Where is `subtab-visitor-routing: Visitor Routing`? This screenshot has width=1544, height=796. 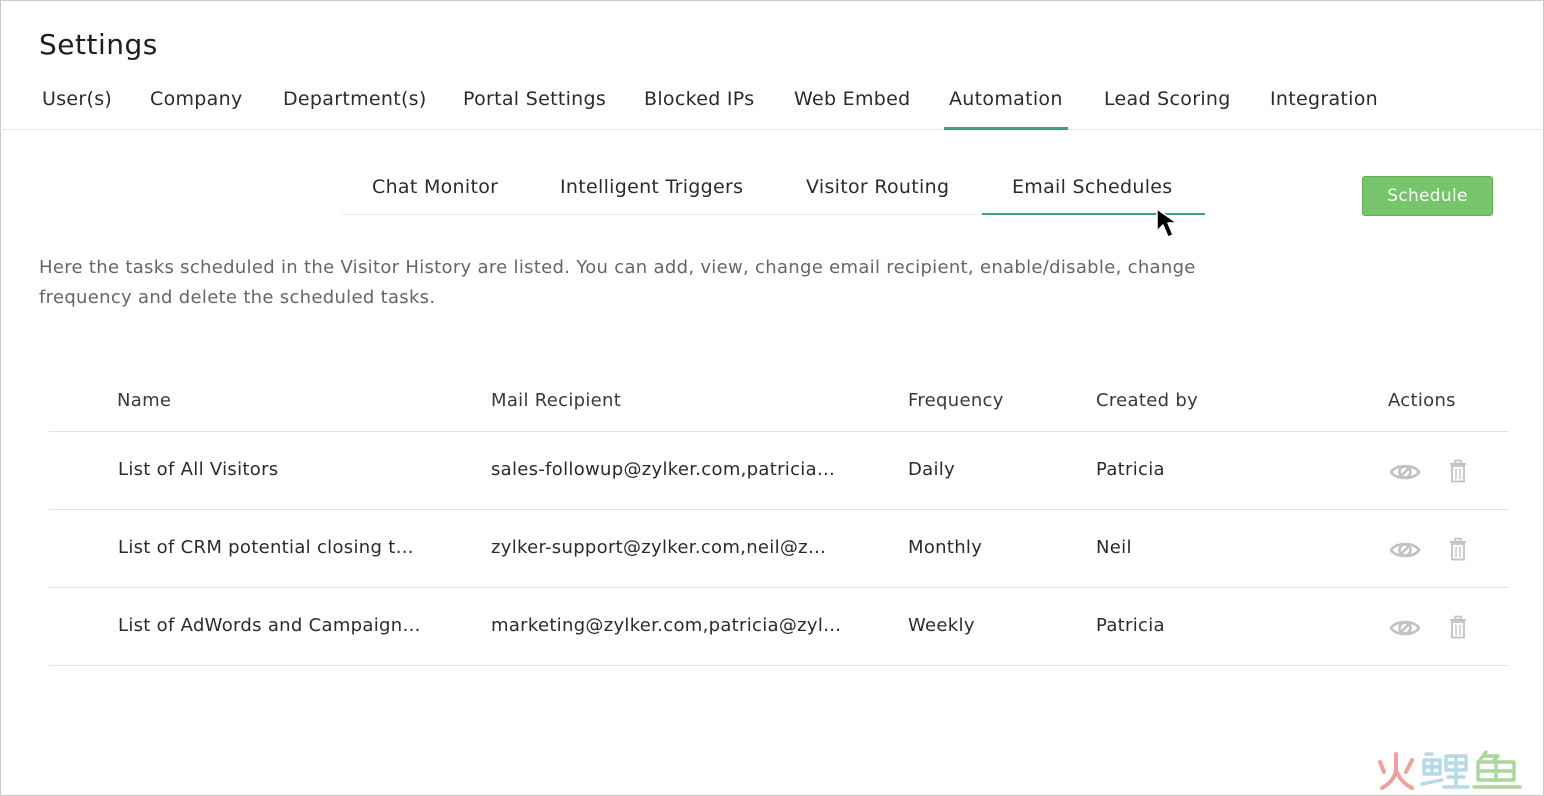 subtab-visitor-routing: Visitor Routing is located at coordinates (877, 187).